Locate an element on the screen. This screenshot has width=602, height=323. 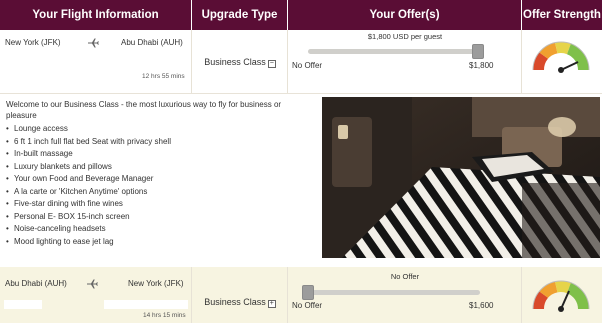
feature-item: Luxury blankets and pillows is located at coordinates (156, 167).